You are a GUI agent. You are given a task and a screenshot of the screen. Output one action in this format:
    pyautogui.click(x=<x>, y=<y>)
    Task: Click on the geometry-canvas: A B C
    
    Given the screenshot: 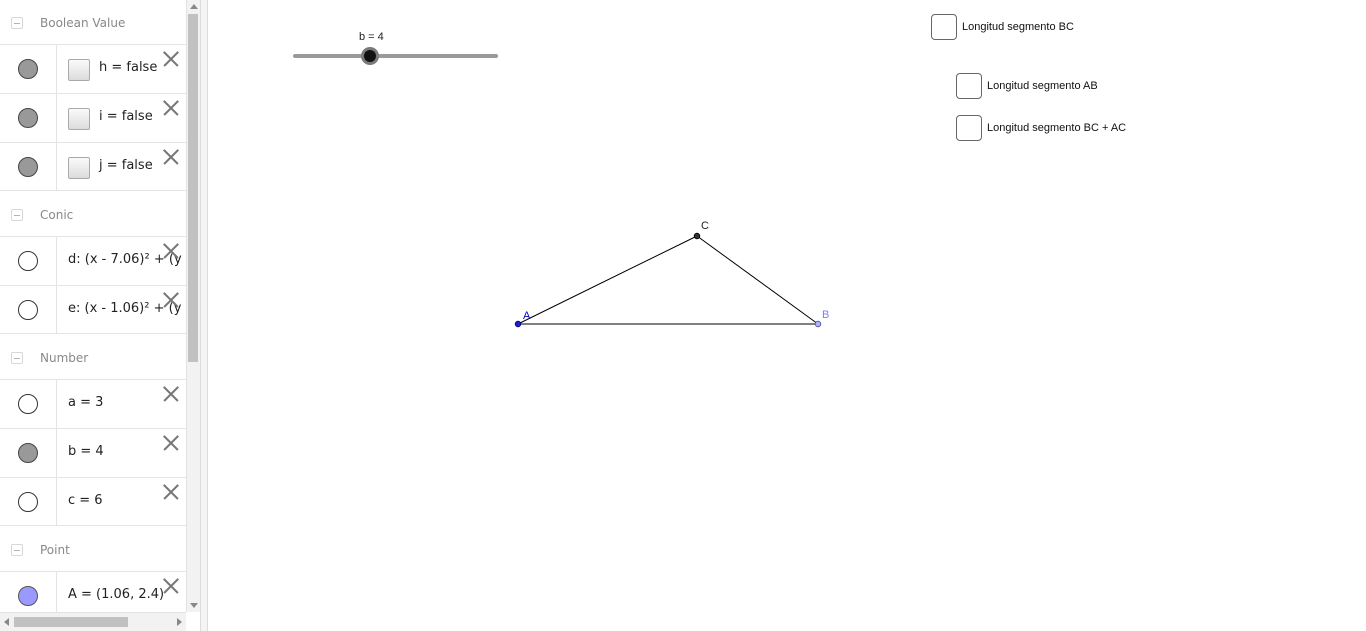 What is the action you would take?
    pyautogui.click(x=671, y=274)
    